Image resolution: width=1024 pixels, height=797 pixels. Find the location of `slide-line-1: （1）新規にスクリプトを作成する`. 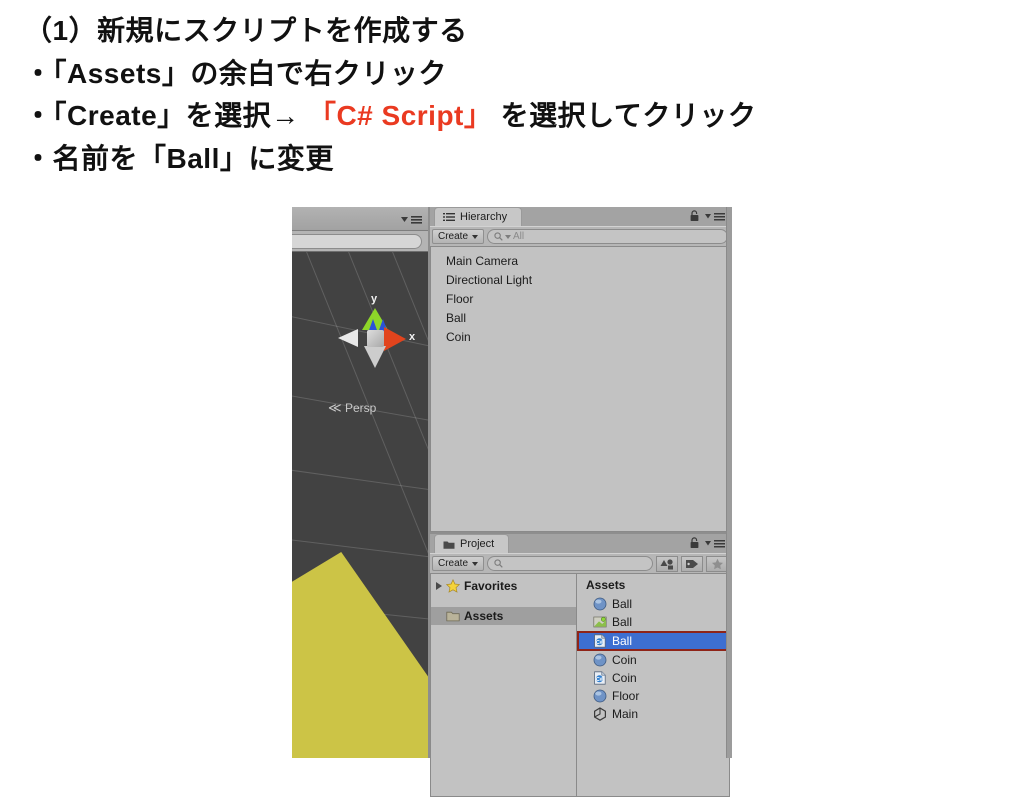

slide-line-1: （1）新規にスクリプトを作成する is located at coordinates (514, 31).